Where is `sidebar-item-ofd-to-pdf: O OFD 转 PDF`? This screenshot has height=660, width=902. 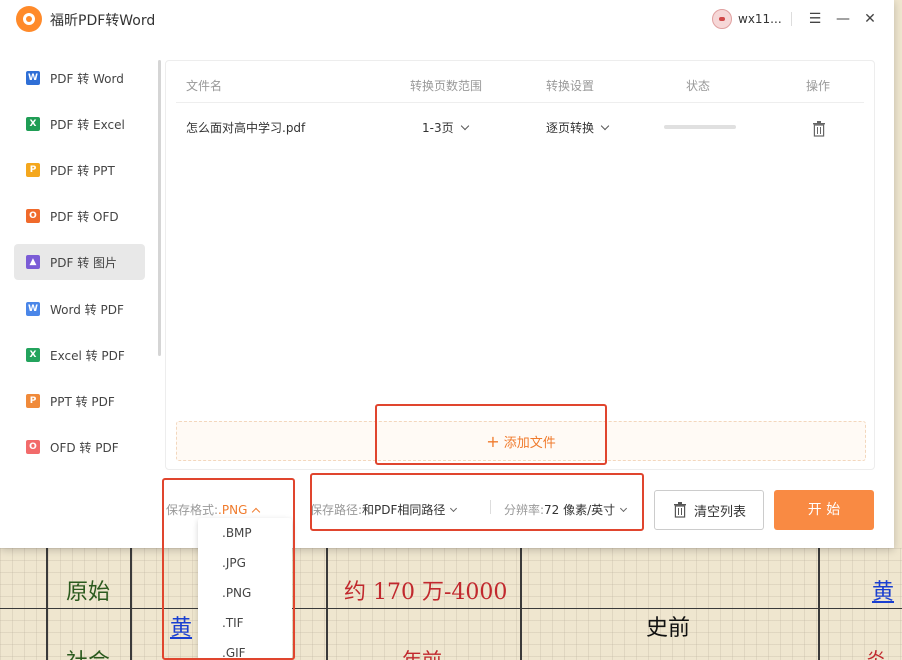 sidebar-item-ofd-to-pdf: O OFD 转 PDF is located at coordinates (79, 447).